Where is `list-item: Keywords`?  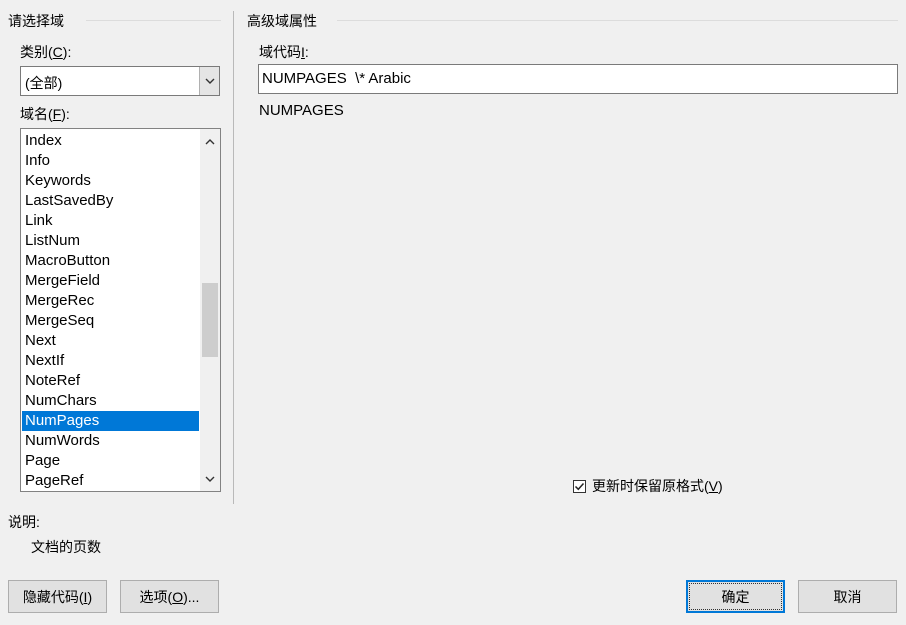
list-item: Keywords is located at coordinates (110, 181).